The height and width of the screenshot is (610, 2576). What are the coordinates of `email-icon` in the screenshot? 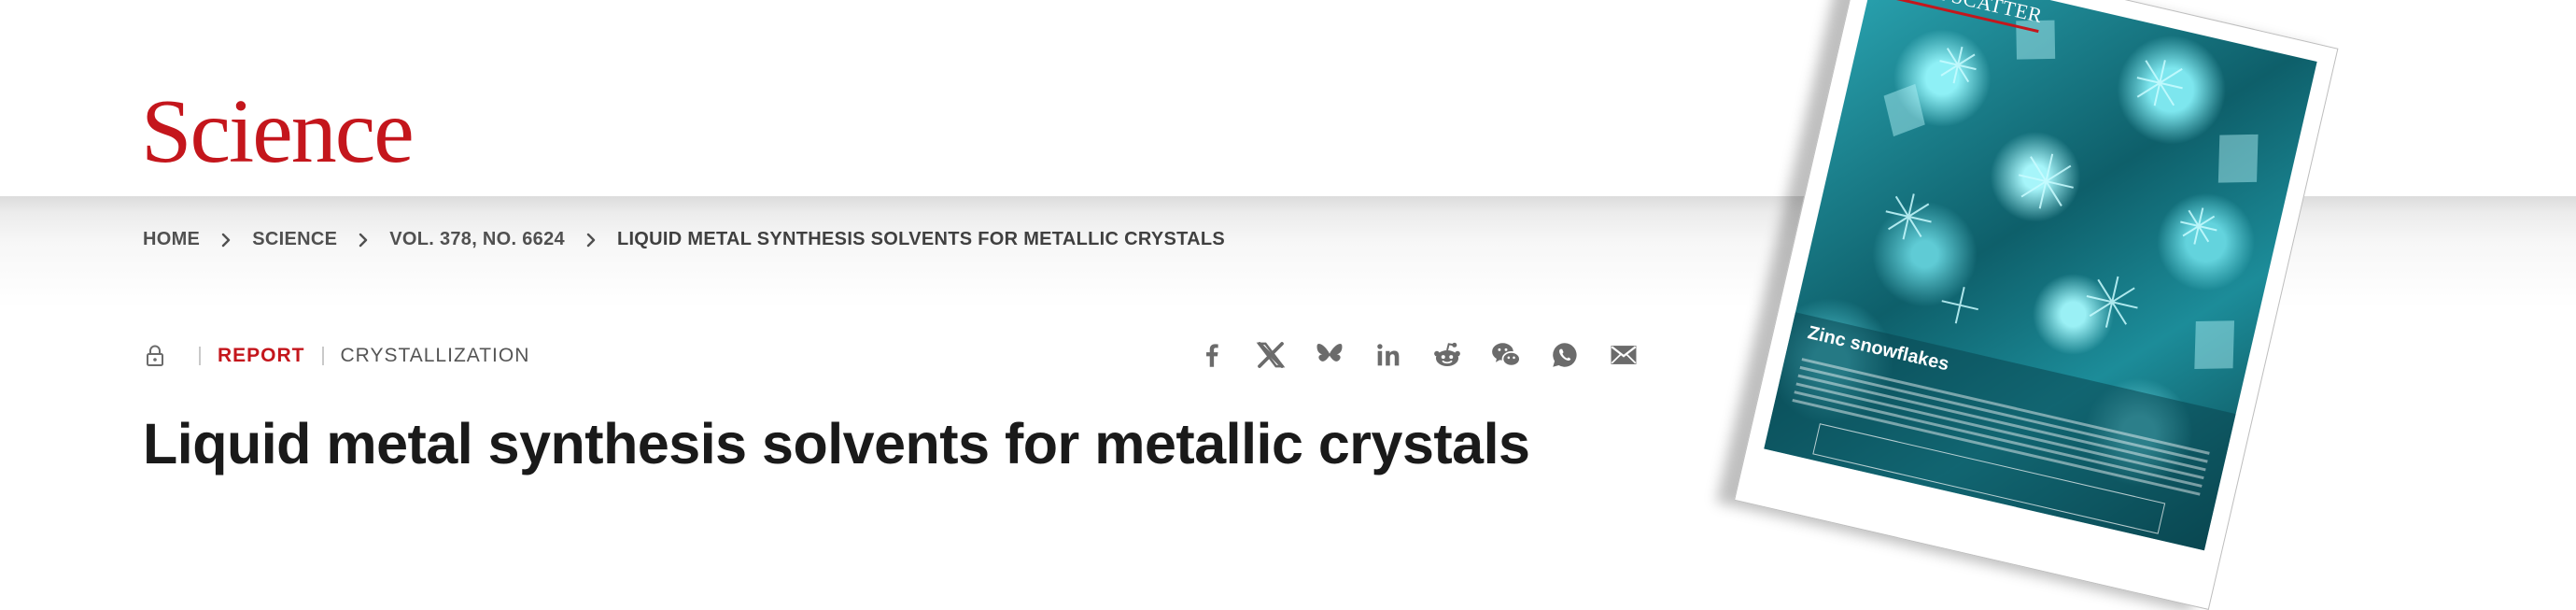 It's located at (1624, 355).